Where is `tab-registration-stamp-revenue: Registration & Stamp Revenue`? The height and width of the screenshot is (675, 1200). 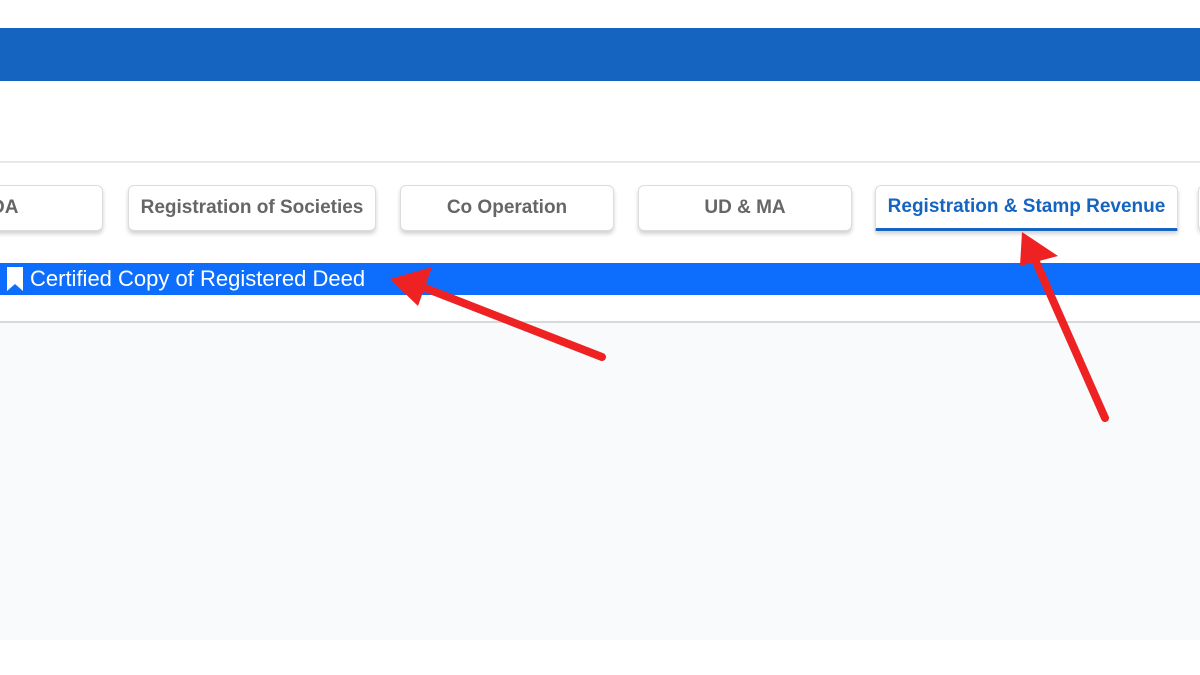 tab-registration-stamp-revenue: Registration & Stamp Revenue is located at coordinates (1026, 208).